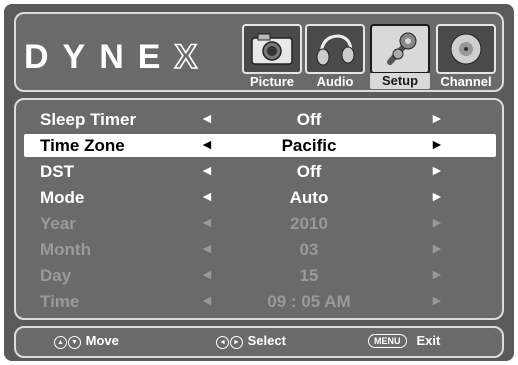 The width and height of the screenshot is (518, 365). What do you see at coordinates (251, 341) in the screenshot?
I see `select-hint: ◄ ► Select` at bounding box center [251, 341].